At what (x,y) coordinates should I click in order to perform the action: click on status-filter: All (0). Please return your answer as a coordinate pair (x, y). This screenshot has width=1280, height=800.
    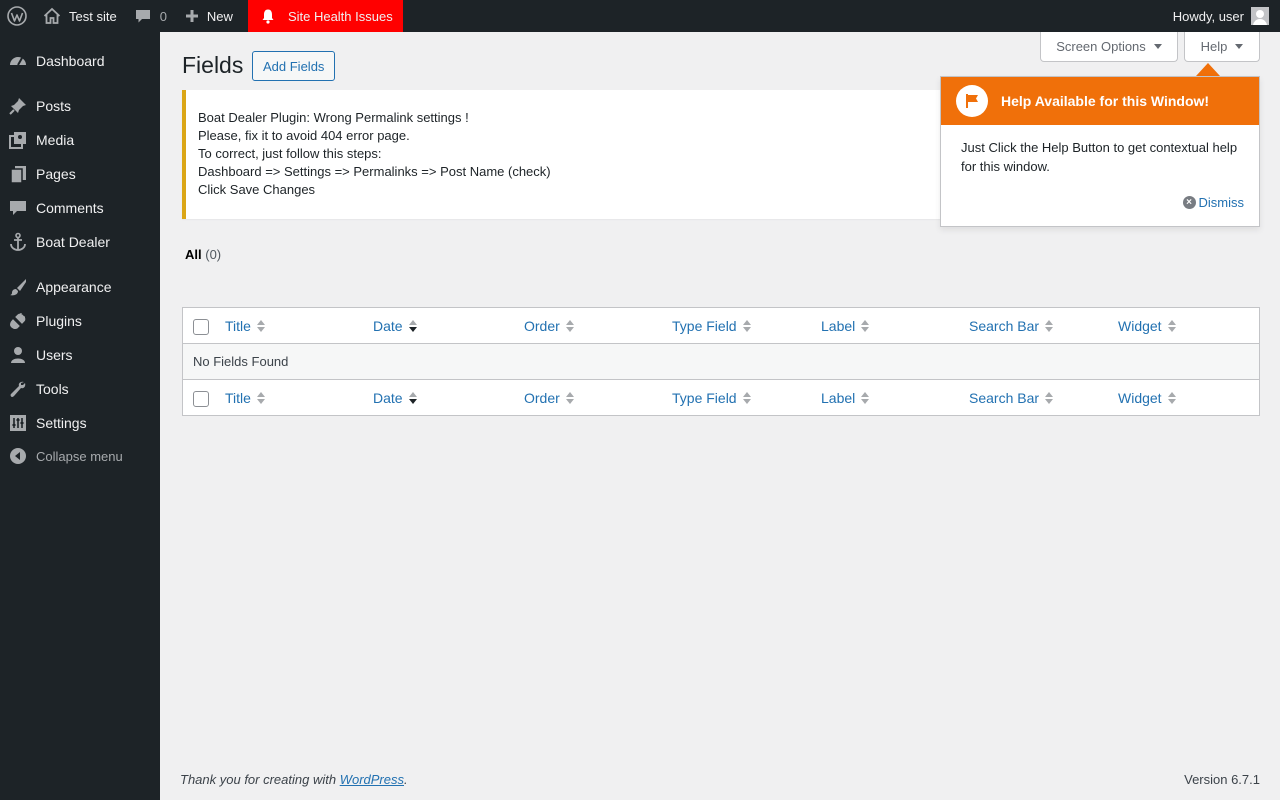
    Looking at the image, I should click on (203, 254).